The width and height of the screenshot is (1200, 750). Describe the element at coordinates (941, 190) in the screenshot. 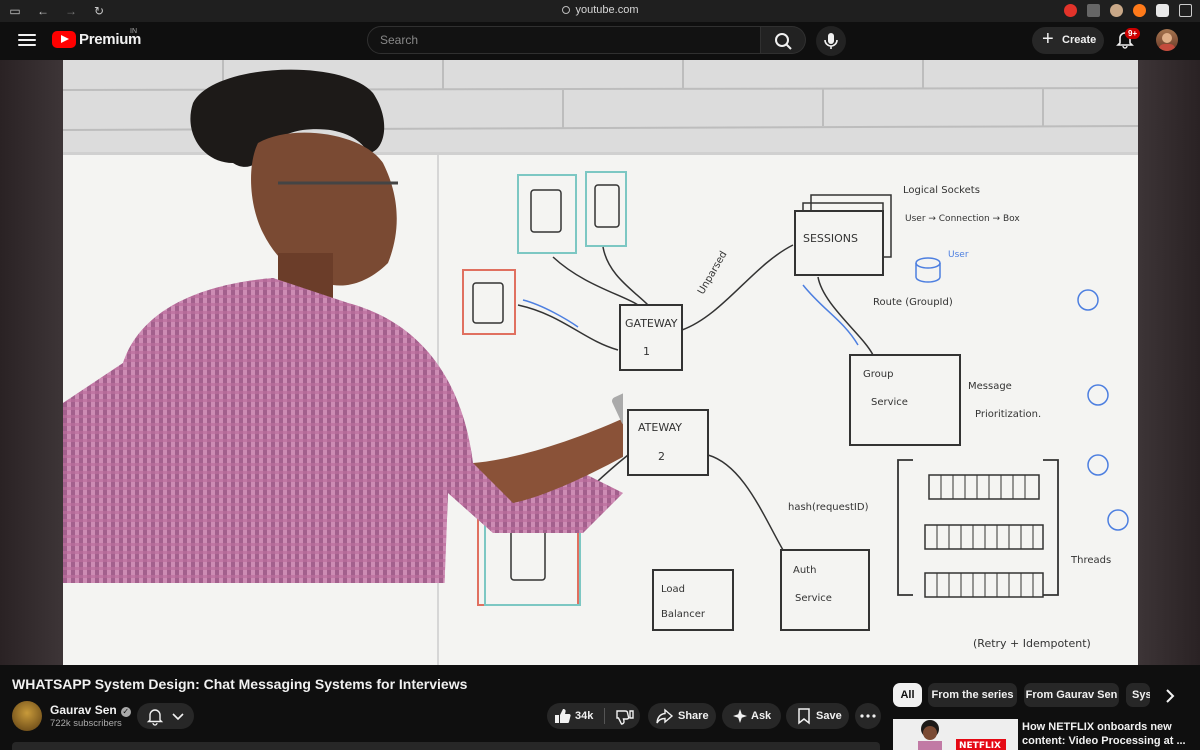

I see `logical-sockets-label: Logical Sockets` at that location.